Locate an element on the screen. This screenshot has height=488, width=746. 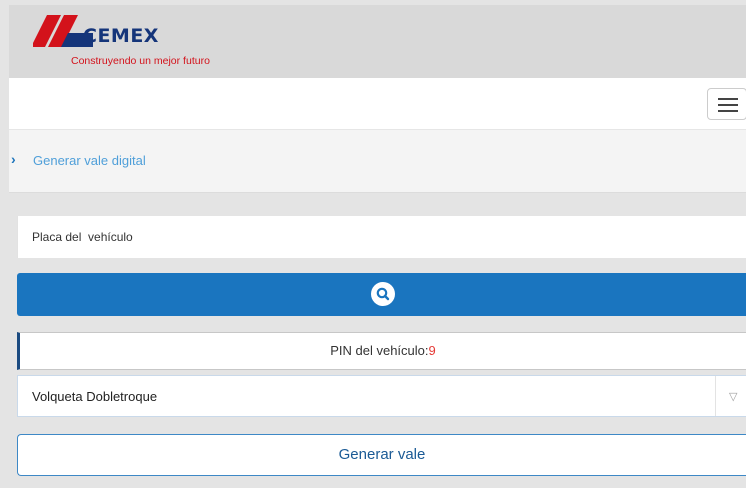
navbar is located at coordinates (377, 104).